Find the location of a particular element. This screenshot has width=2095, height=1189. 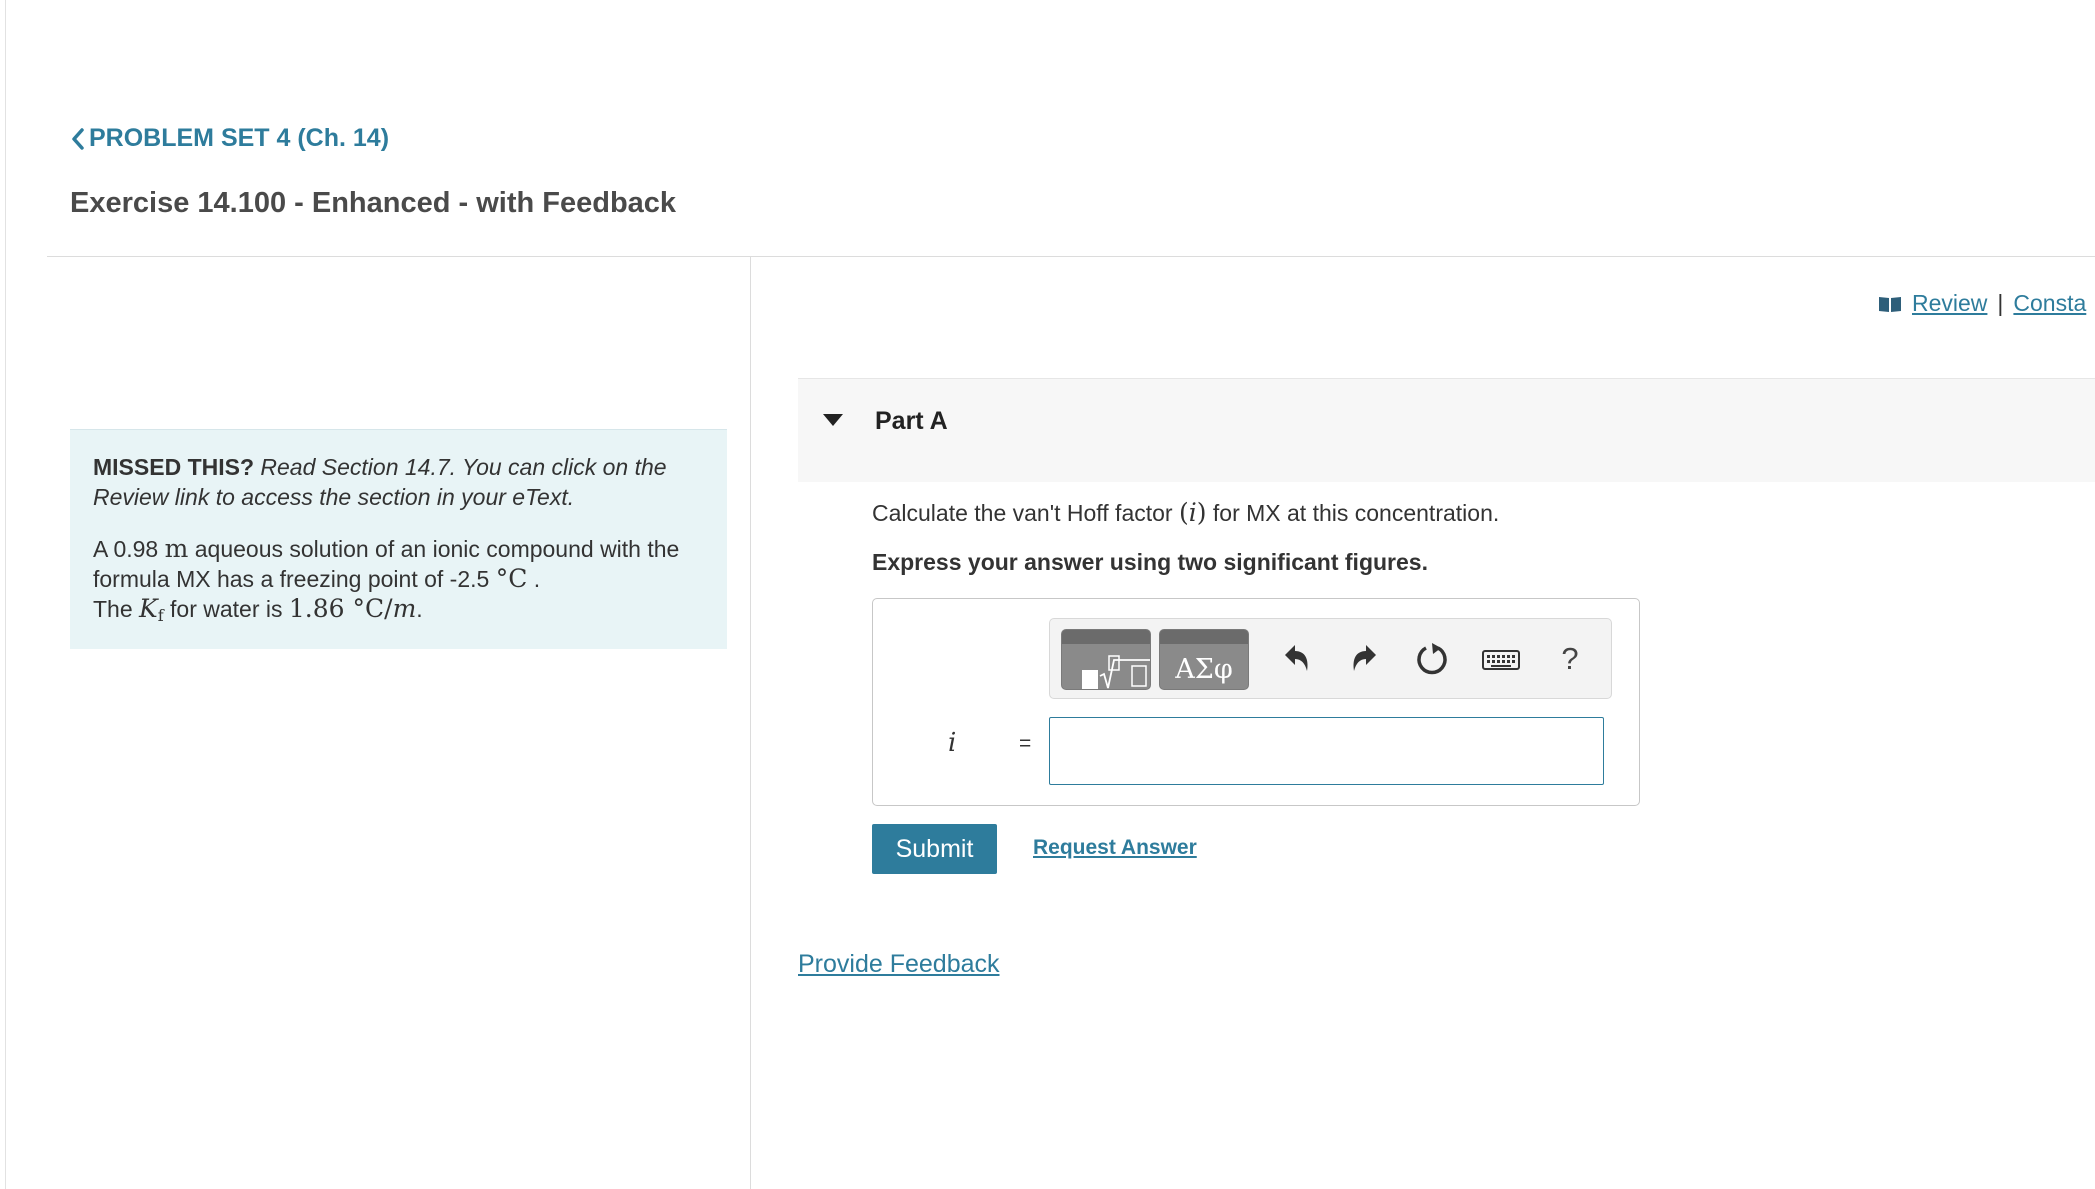

kf-symbol: Kf is located at coordinates (151, 609).